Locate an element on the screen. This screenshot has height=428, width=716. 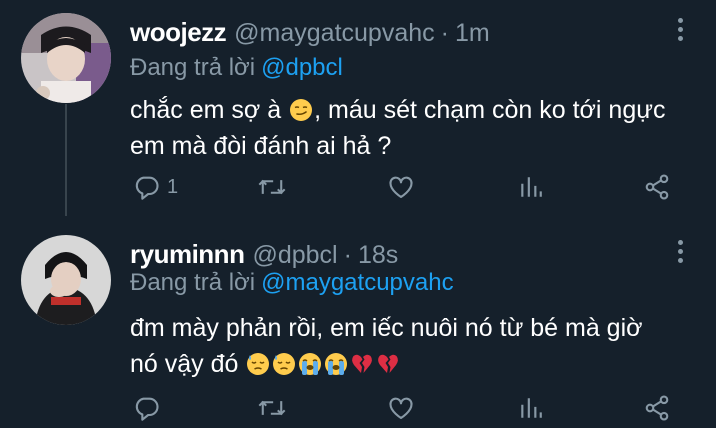
tweet-text-segment: chắc em sợ à is located at coordinates (209, 110).